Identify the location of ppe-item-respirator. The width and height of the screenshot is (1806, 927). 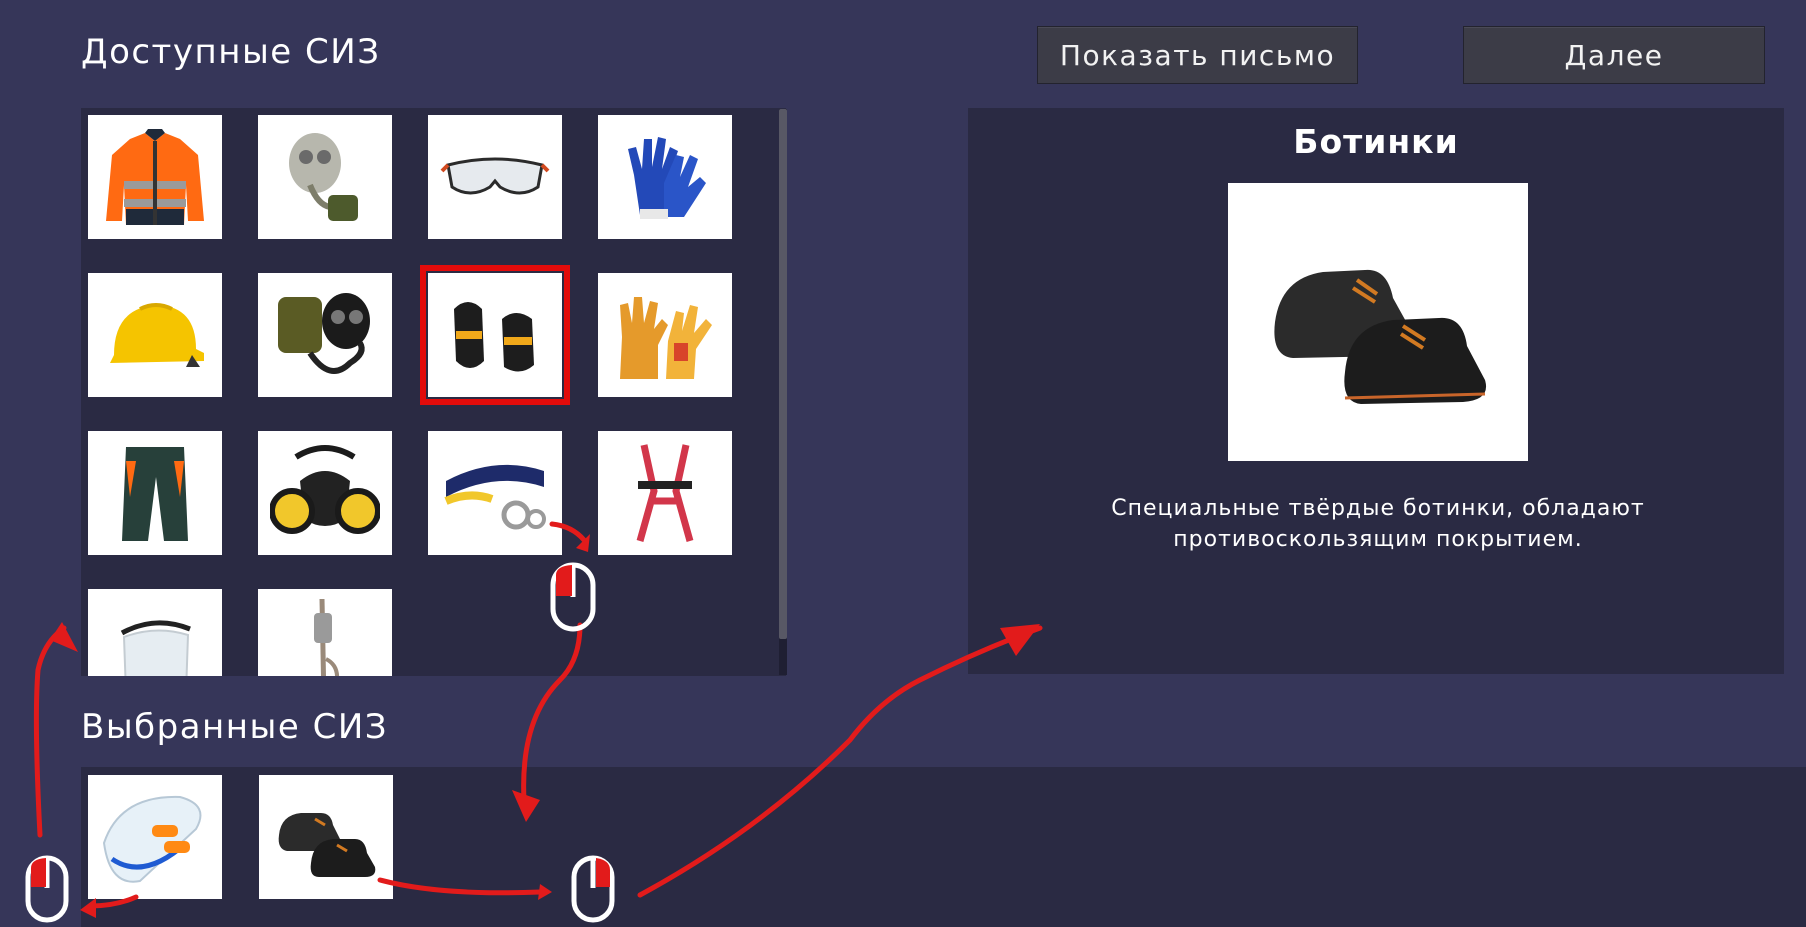
(325, 493).